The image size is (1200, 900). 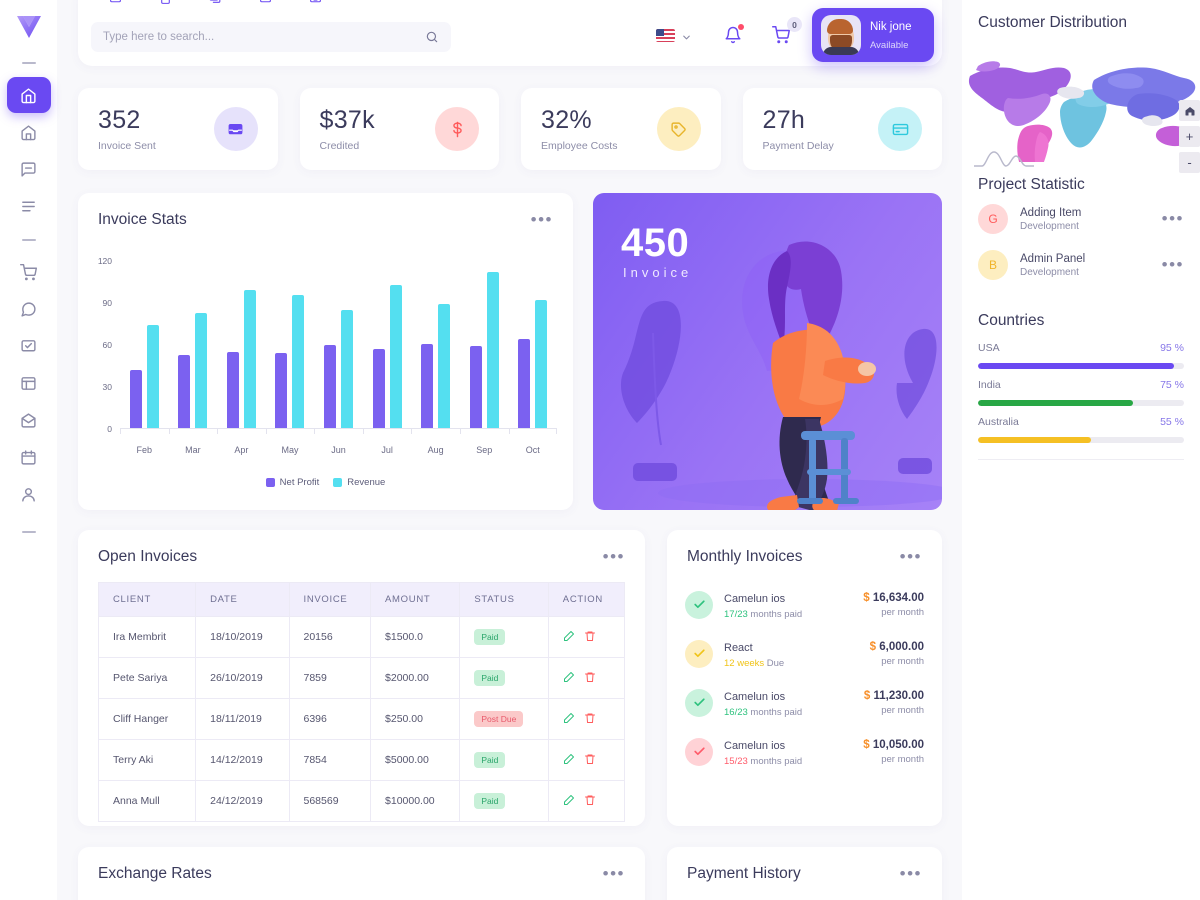 I want to click on check-icon, so click(x=699, y=751).